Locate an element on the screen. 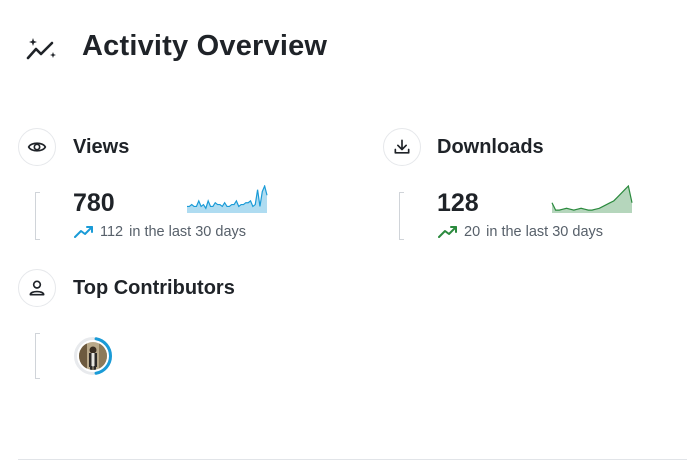 The image size is (687, 466). views-delta-row: 112 in the last 30 days is located at coordinates (160, 232).